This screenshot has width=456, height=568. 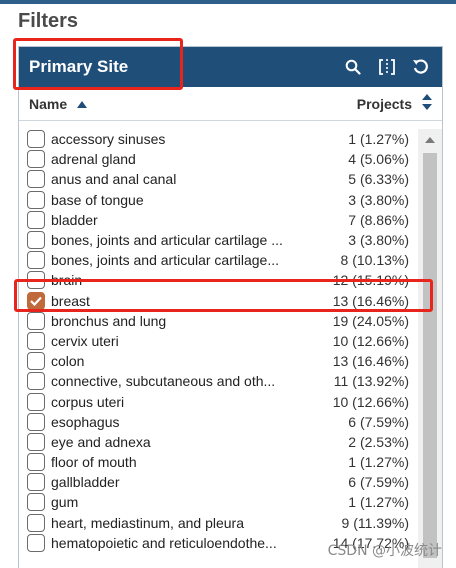 I want to click on facet-row: floor of mouth 1 (1.27%), so click(x=219, y=462).